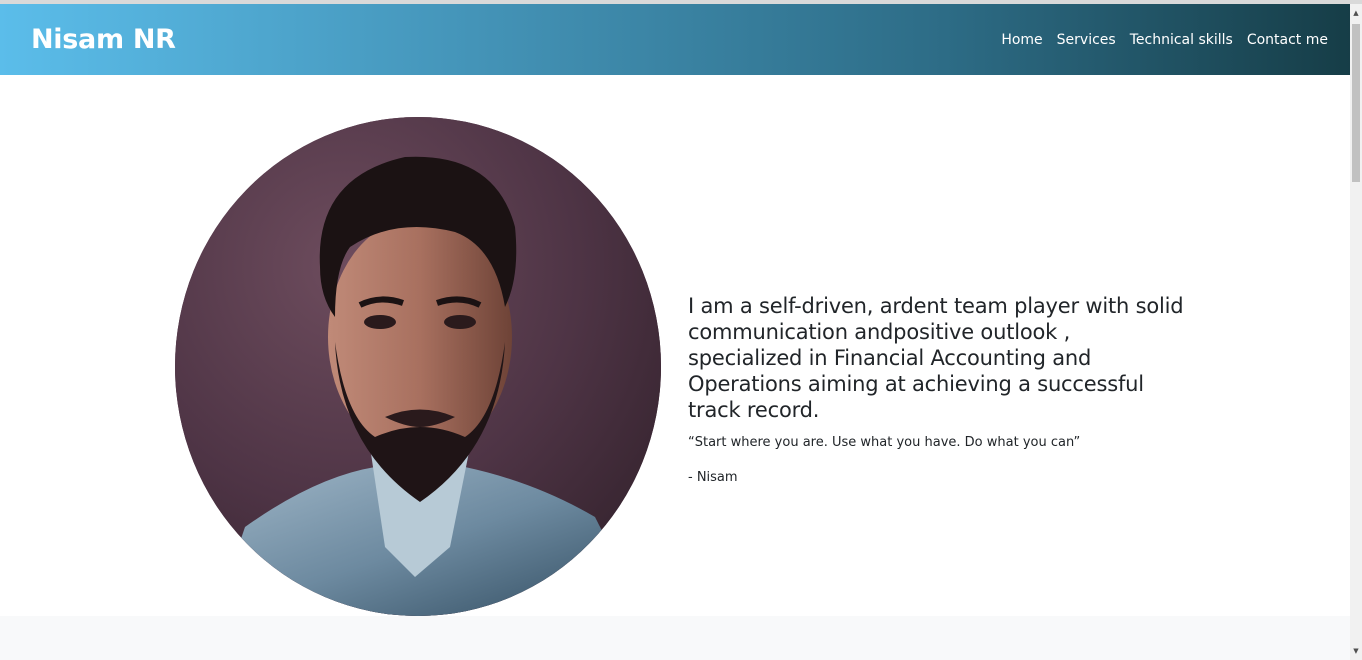 This screenshot has height=660, width=1362. What do you see at coordinates (1356, 651) in the screenshot?
I see `scroll-down-arrow-icon: ▼` at bounding box center [1356, 651].